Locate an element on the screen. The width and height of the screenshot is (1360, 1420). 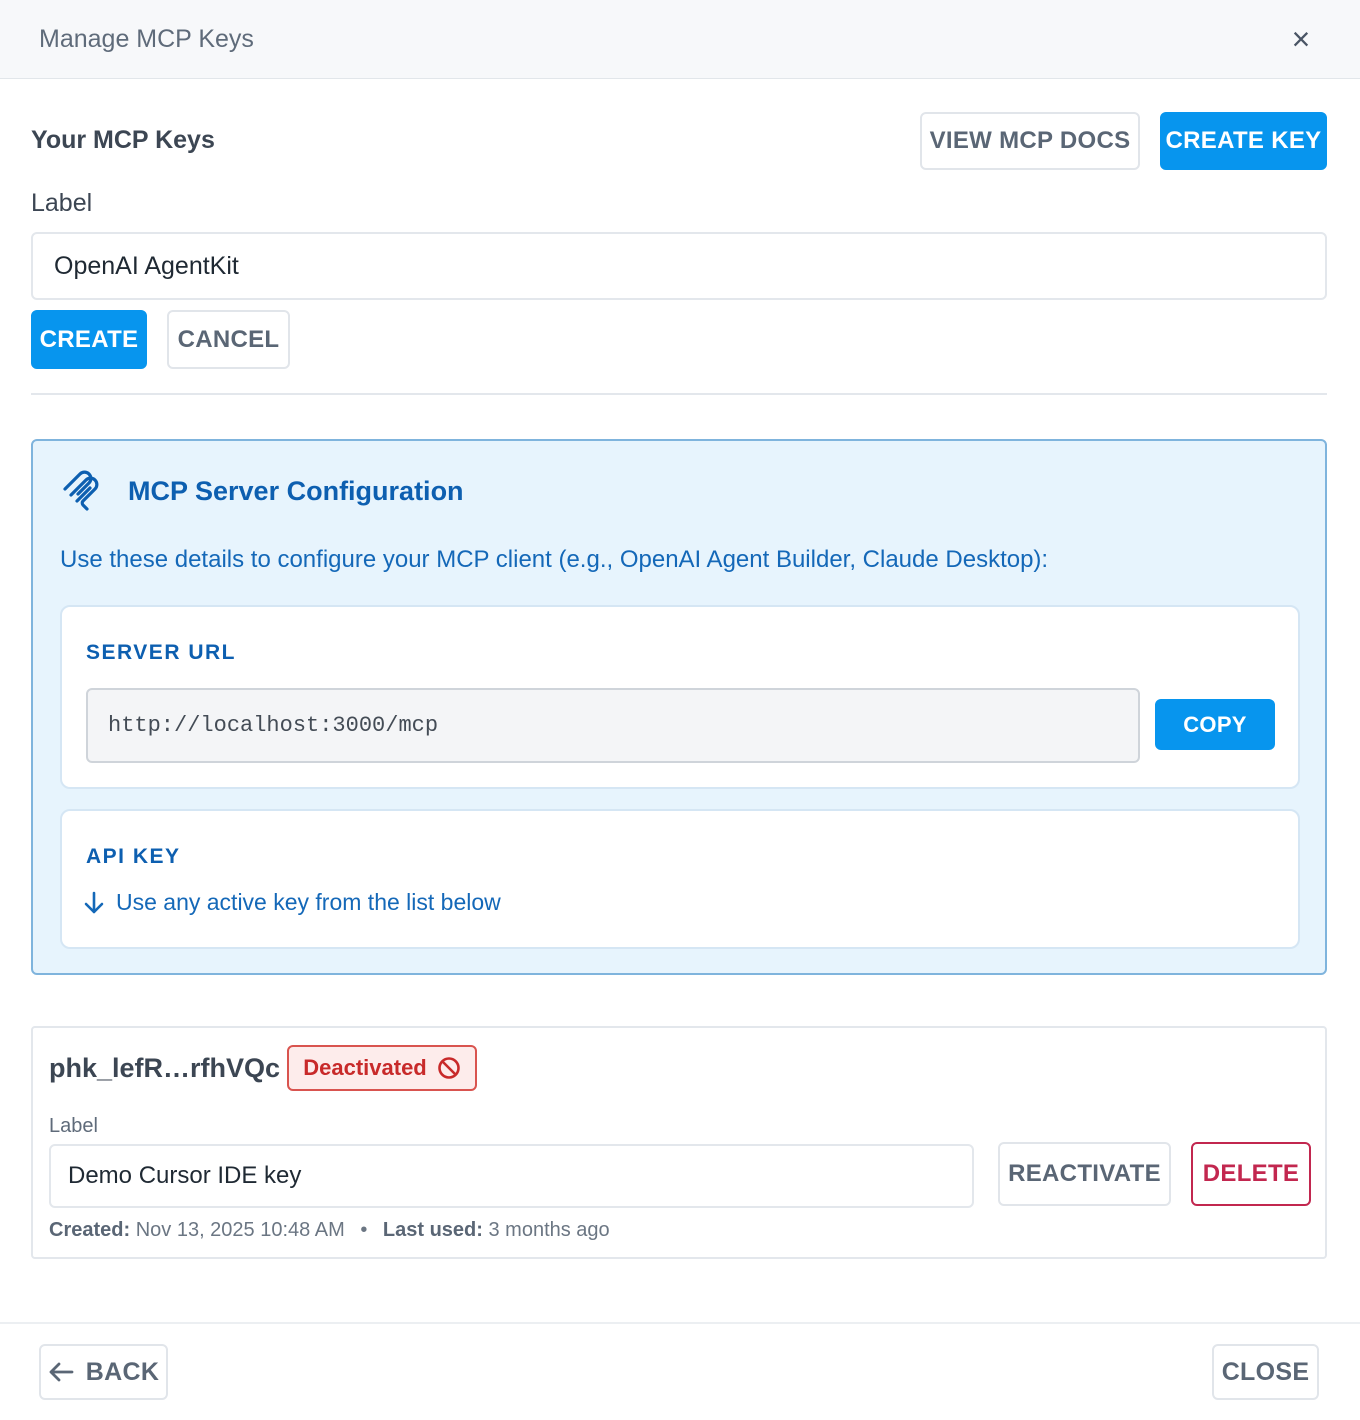
close-button: CLOSE is located at coordinates (1265, 1372).